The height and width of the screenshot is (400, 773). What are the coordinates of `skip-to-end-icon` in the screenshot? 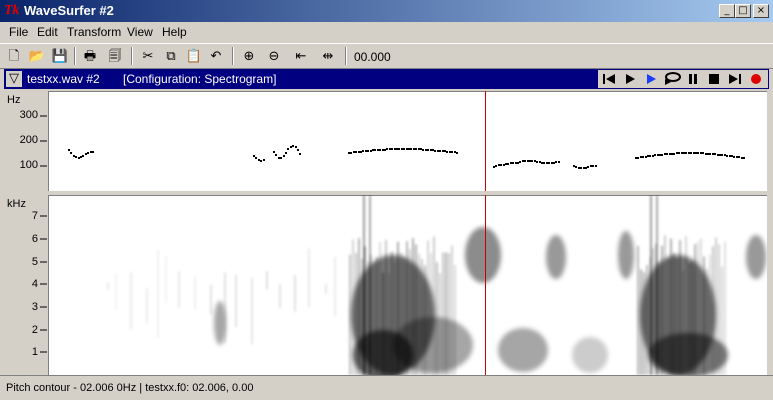 It's located at (734, 79).